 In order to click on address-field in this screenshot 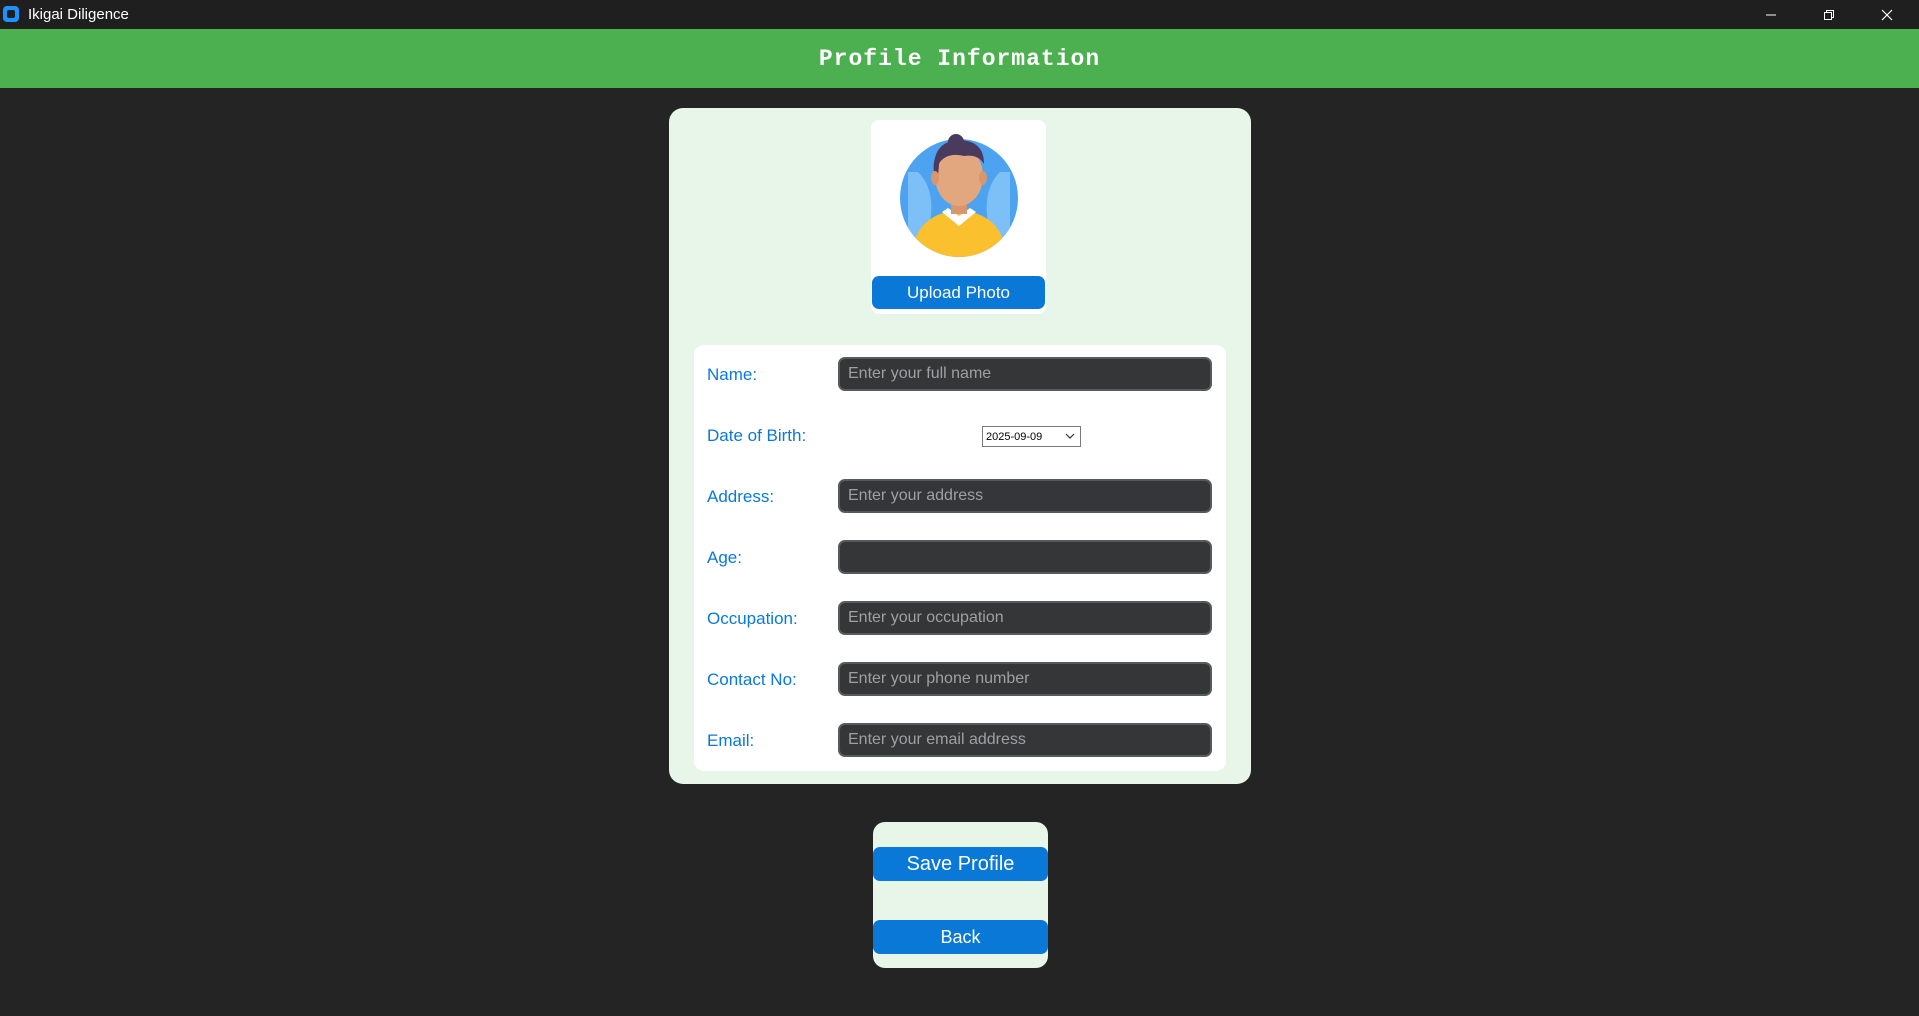, I will do `click(1025, 496)`.